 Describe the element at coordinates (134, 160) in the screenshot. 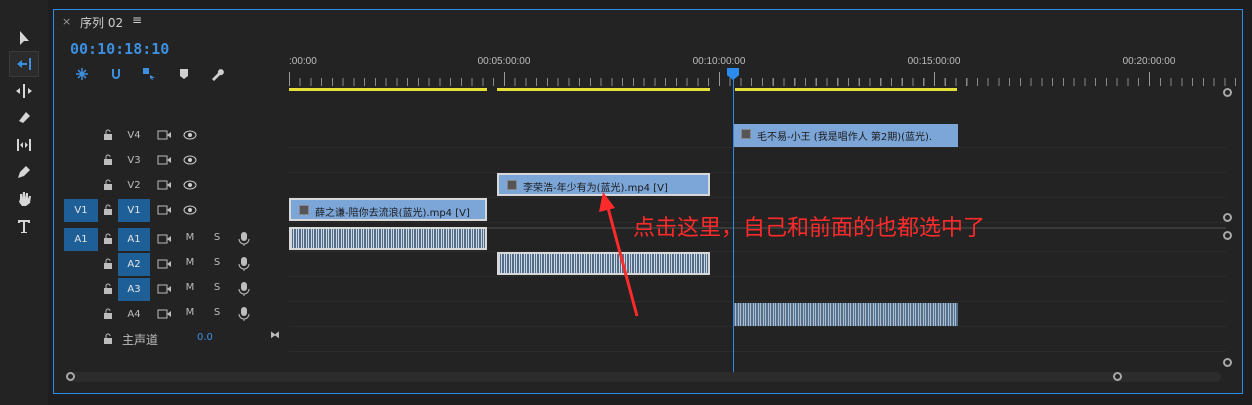

I see `track-target-v3: V3` at that location.